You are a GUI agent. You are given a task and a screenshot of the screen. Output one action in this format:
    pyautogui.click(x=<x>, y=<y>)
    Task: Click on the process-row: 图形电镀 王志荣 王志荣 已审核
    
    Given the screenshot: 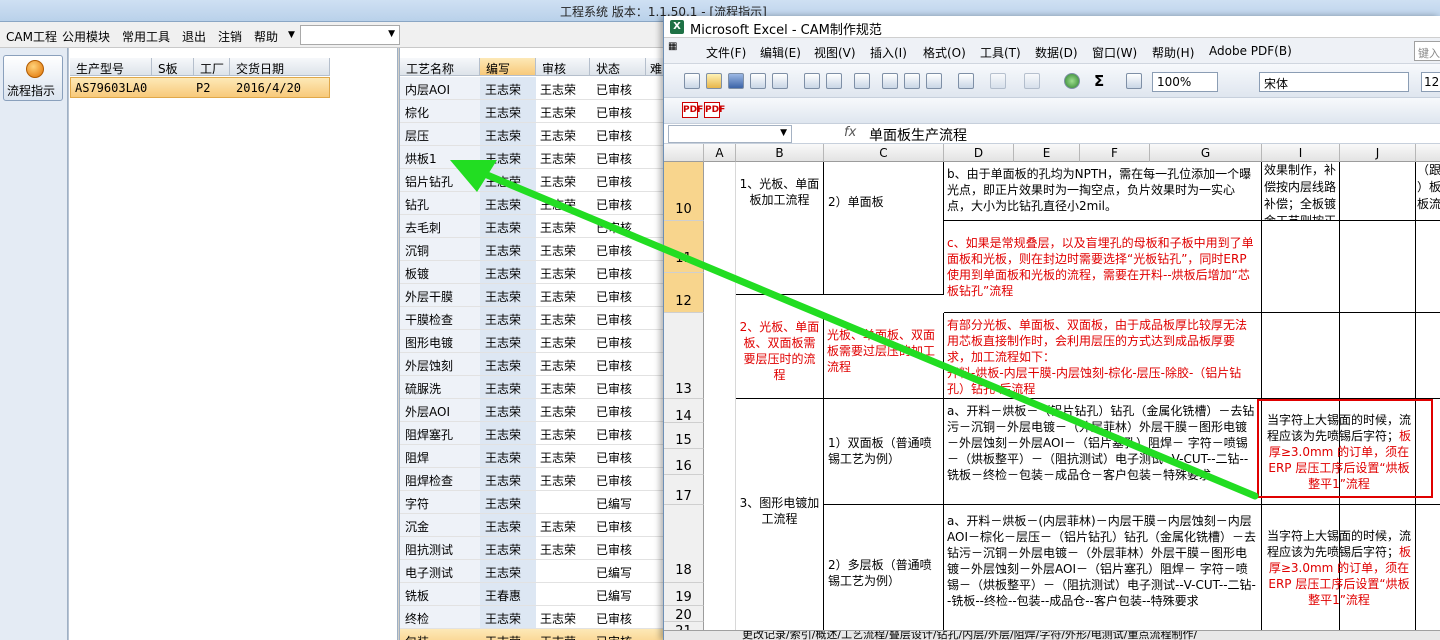 What is the action you would take?
    pyautogui.click(x=531, y=341)
    